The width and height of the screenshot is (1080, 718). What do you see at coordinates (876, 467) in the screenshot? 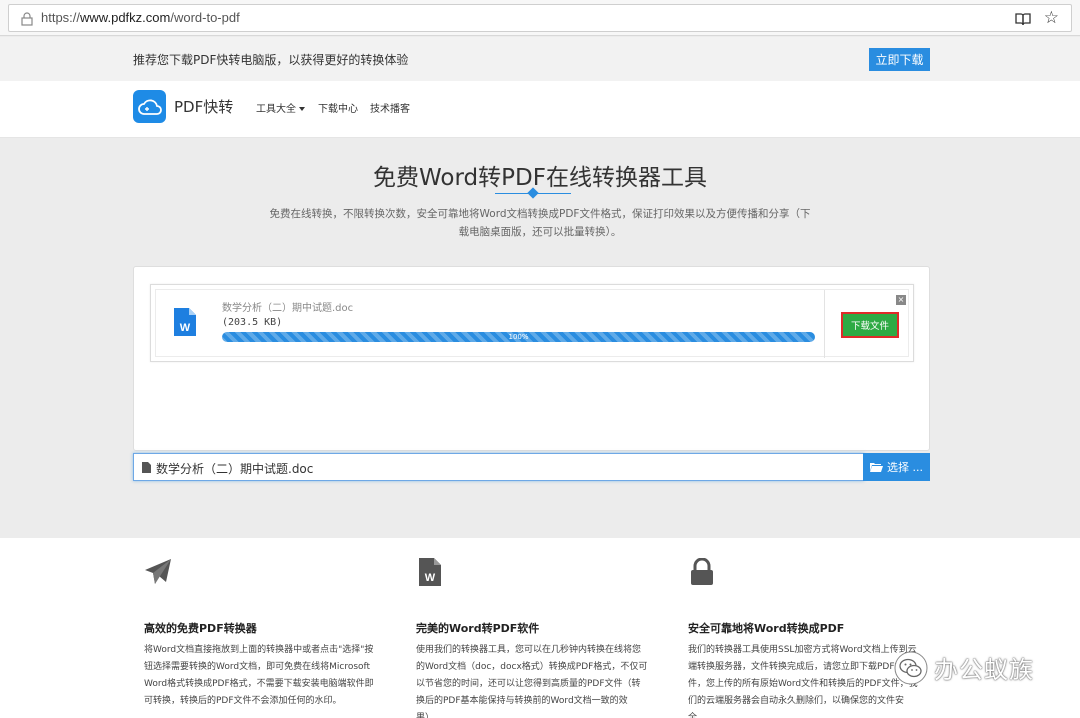
I see `folder-open-icon` at bounding box center [876, 467].